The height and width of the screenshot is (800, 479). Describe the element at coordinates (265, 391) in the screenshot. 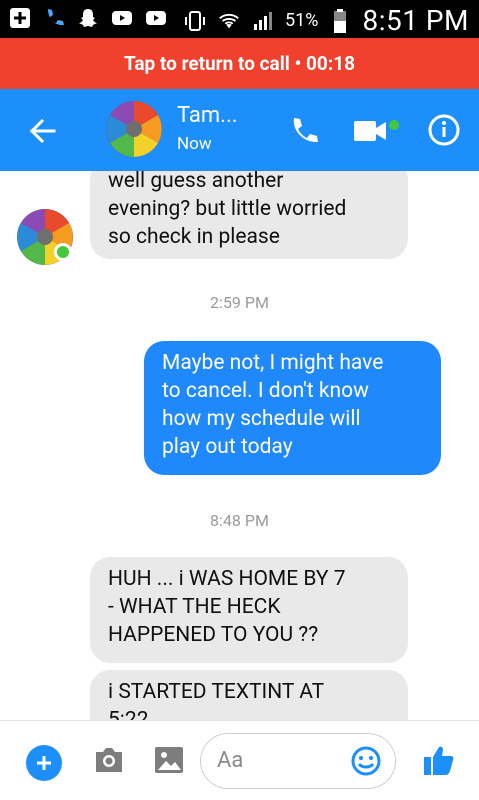

I see `message-line: to cancel. I don't know` at that location.